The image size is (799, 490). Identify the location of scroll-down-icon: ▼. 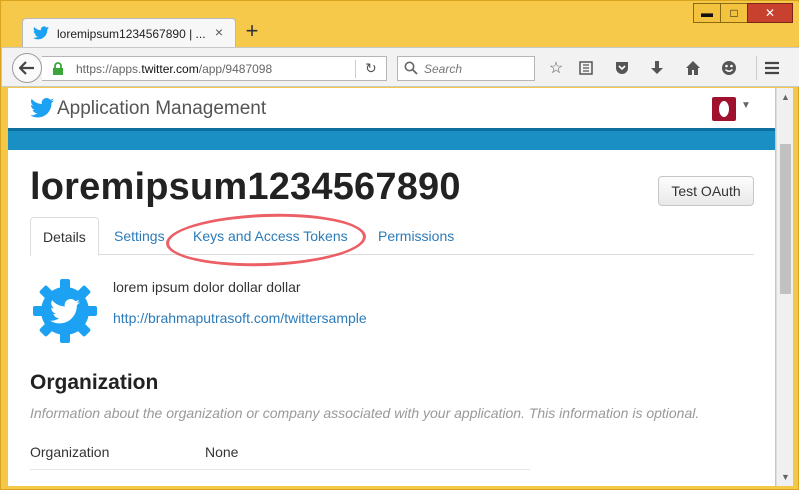
(785, 477).